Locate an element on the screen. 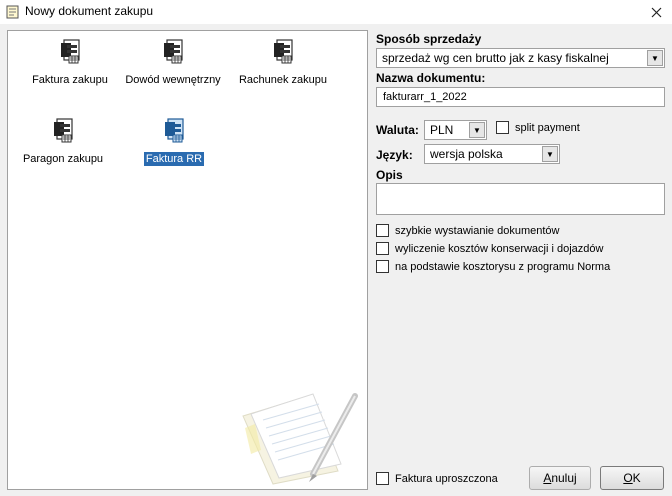 Image resolution: width=672 pixels, height=496 pixels. split-payment-label: split payment is located at coordinates (547, 127).